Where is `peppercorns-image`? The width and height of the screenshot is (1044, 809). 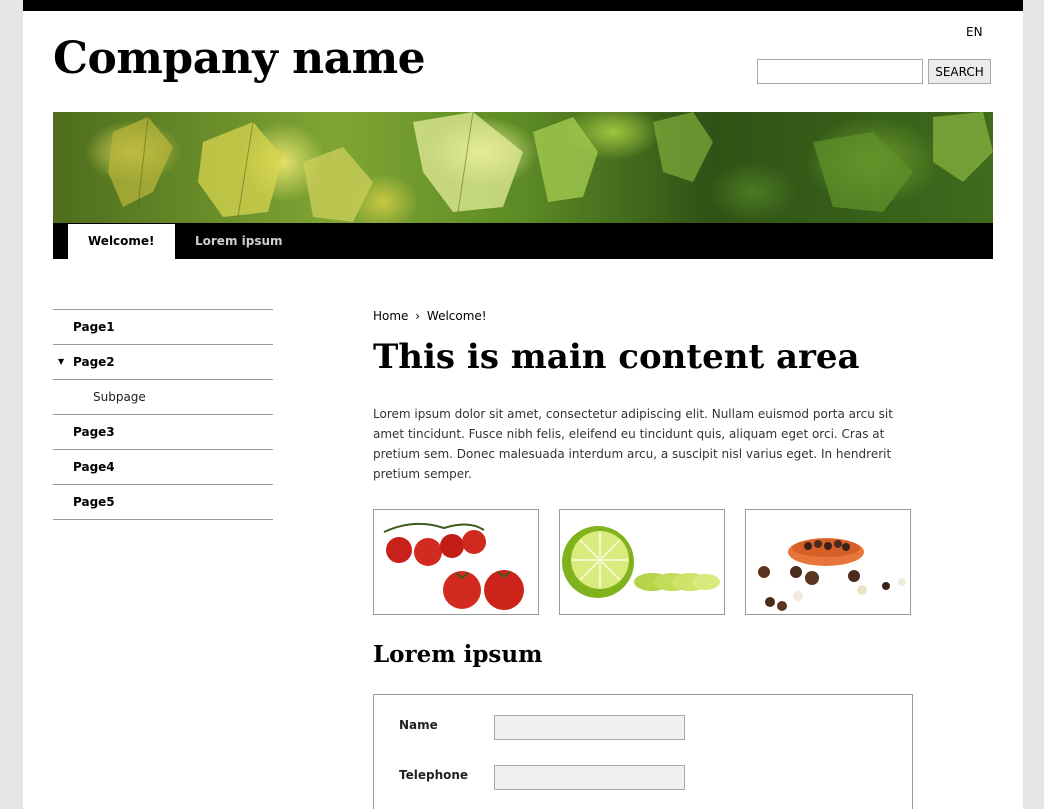 peppercorns-image is located at coordinates (828, 562).